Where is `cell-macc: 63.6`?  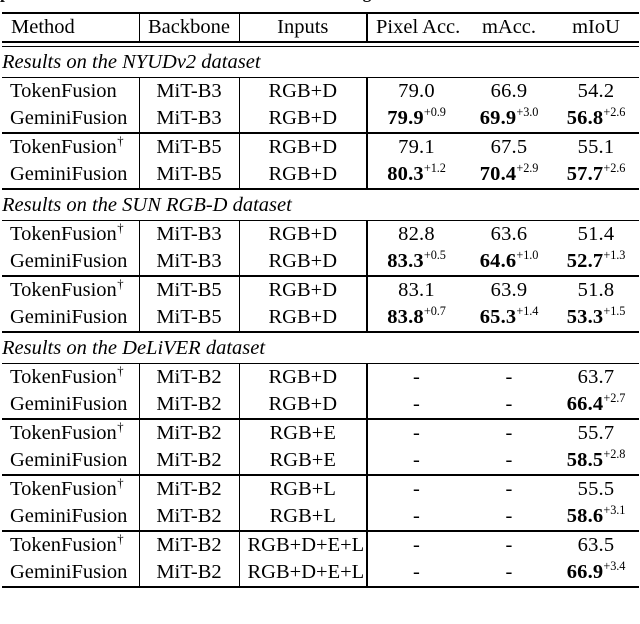 cell-macc: 63.6 is located at coordinates (509, 234).